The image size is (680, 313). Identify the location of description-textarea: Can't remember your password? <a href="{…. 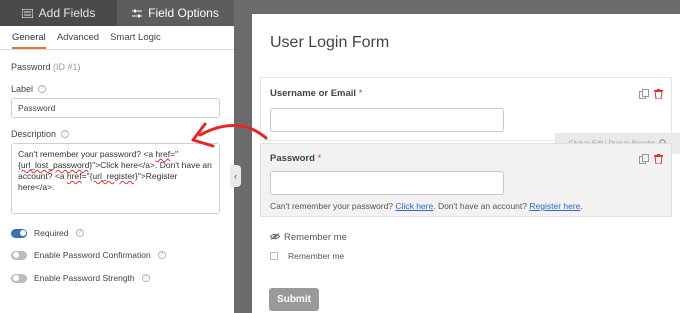
(115, 178).